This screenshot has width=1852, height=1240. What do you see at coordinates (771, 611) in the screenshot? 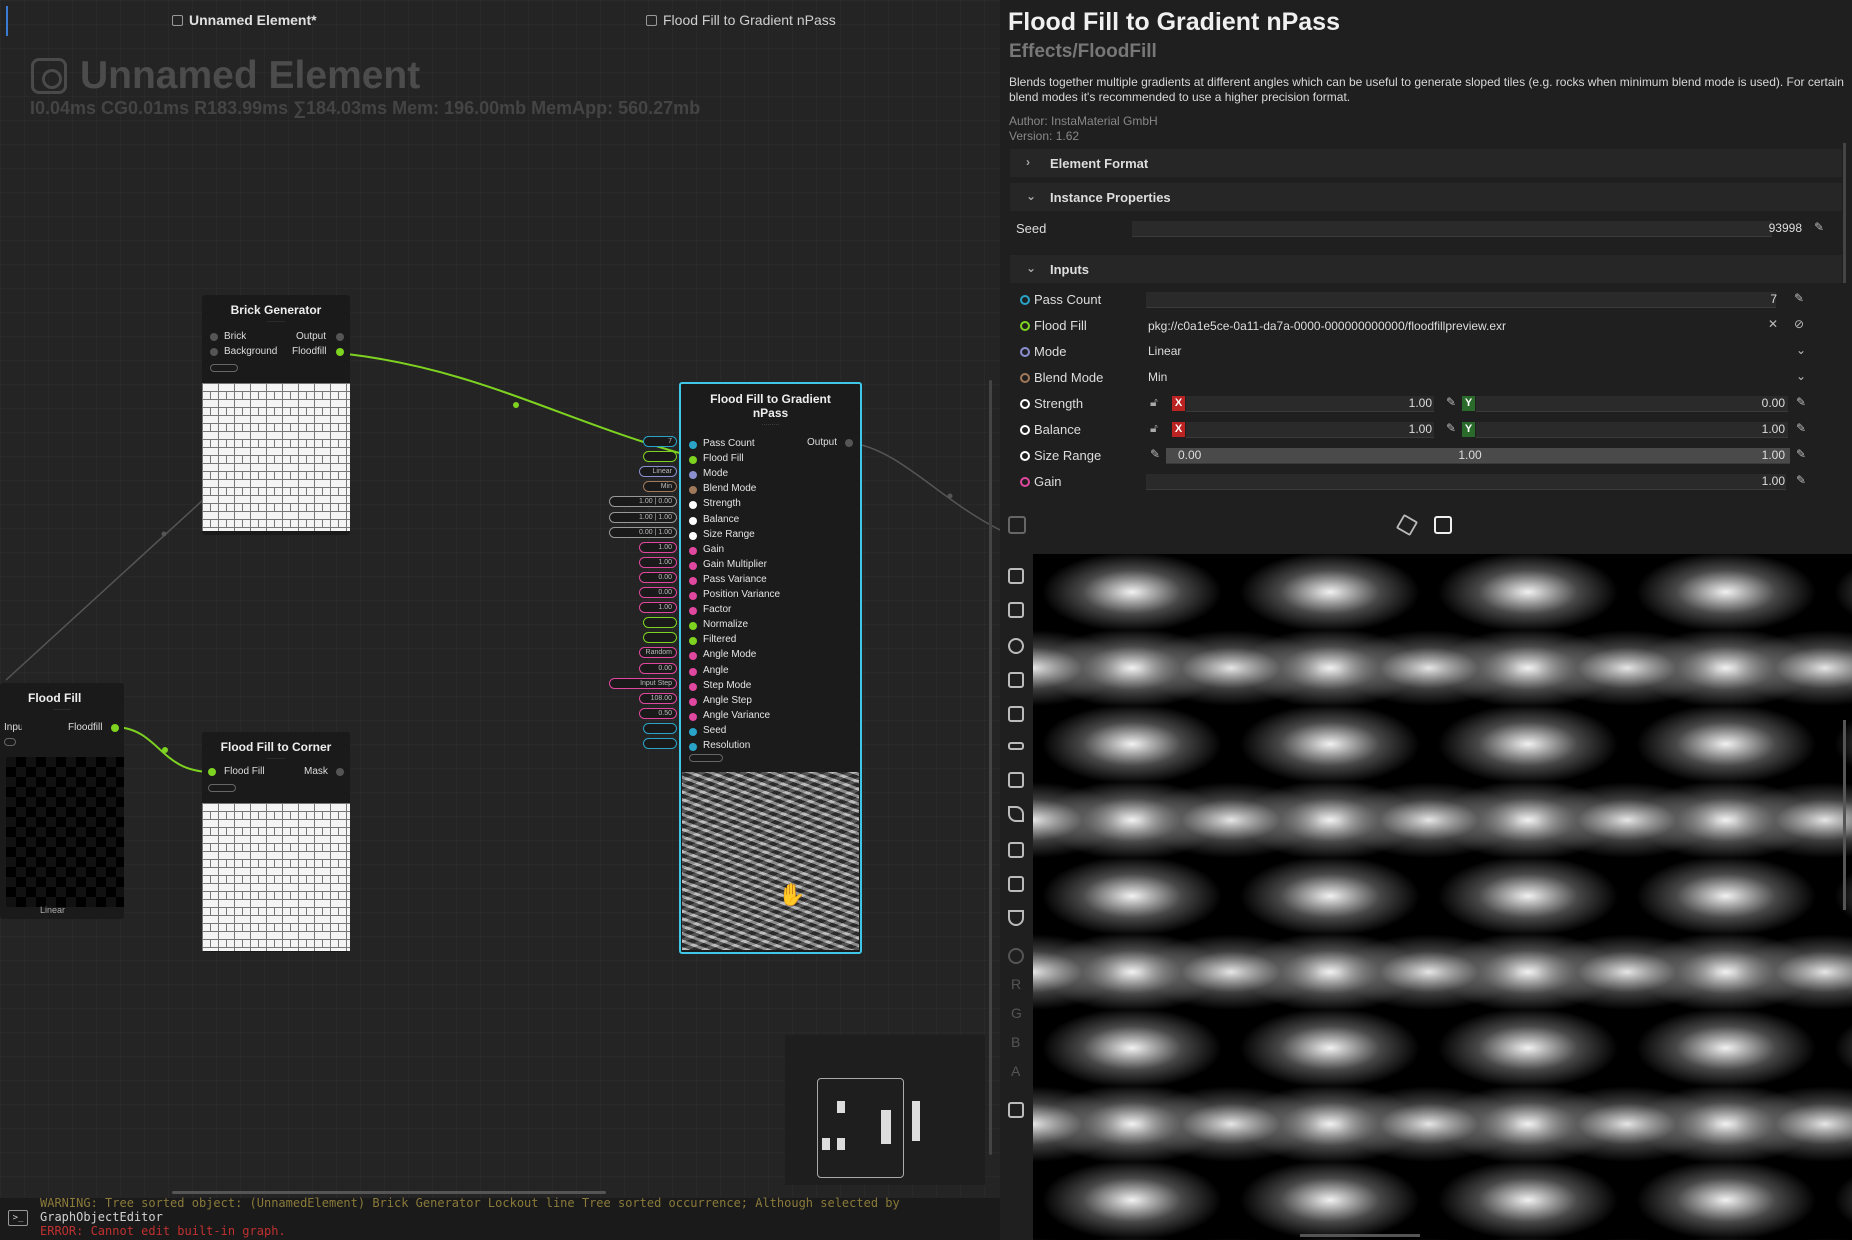
I see `input-port-row: Factor` at bounding box center [771, 611].